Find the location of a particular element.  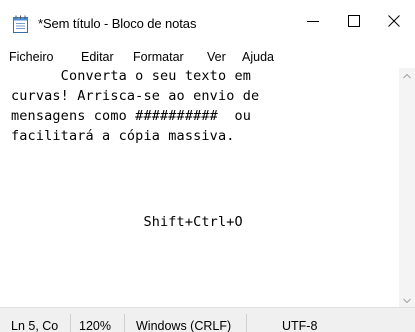

status-bar: Ln 5, Co 120% Windows (CRLF) UTF-8 is located at coordinates (207, 319).